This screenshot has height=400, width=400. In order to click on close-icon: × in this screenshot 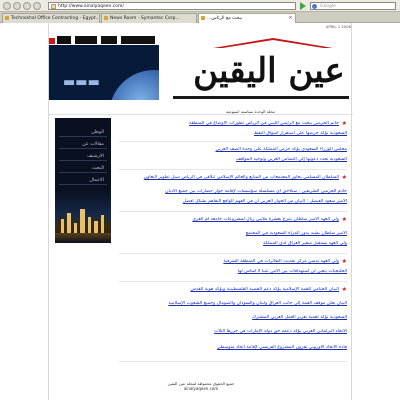, I will do `click(290, 18)`.